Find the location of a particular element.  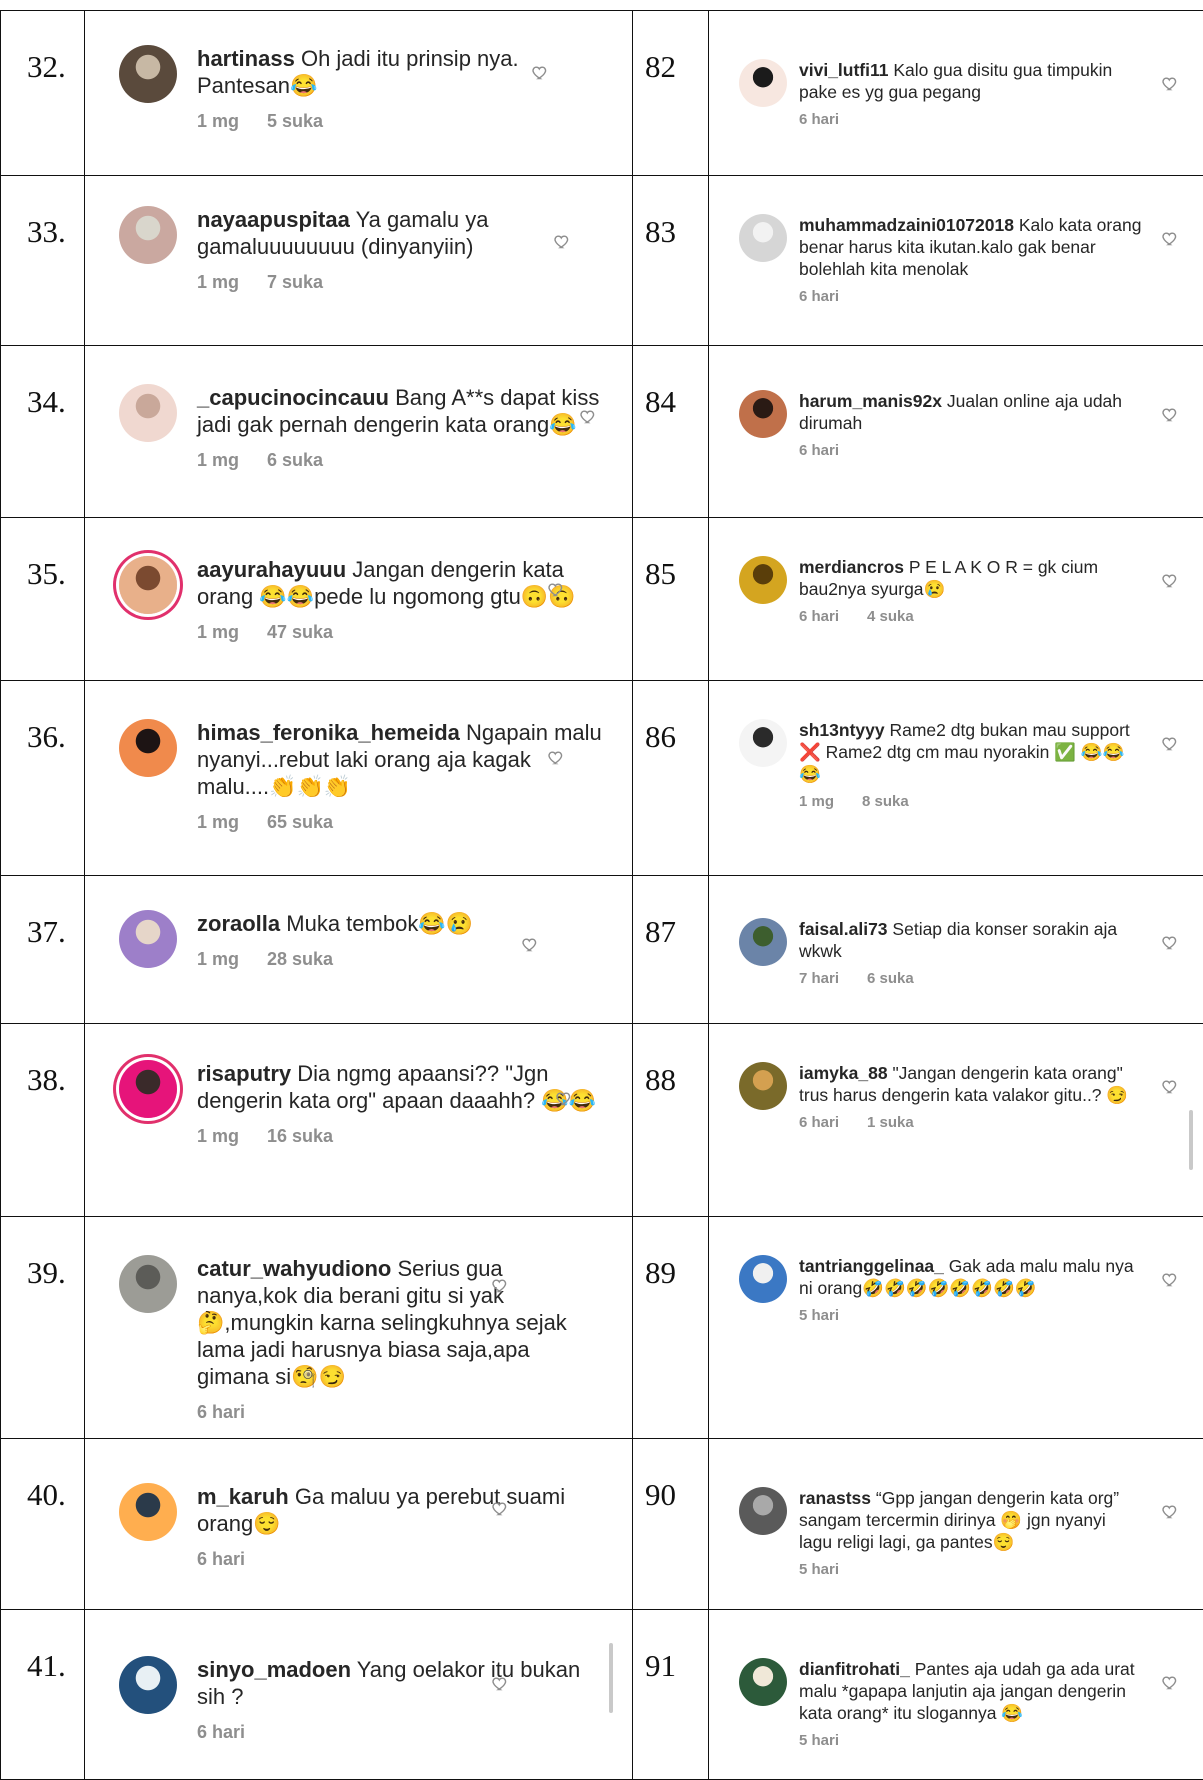

like-count: 28 suka is located at coordinates (300, 959).